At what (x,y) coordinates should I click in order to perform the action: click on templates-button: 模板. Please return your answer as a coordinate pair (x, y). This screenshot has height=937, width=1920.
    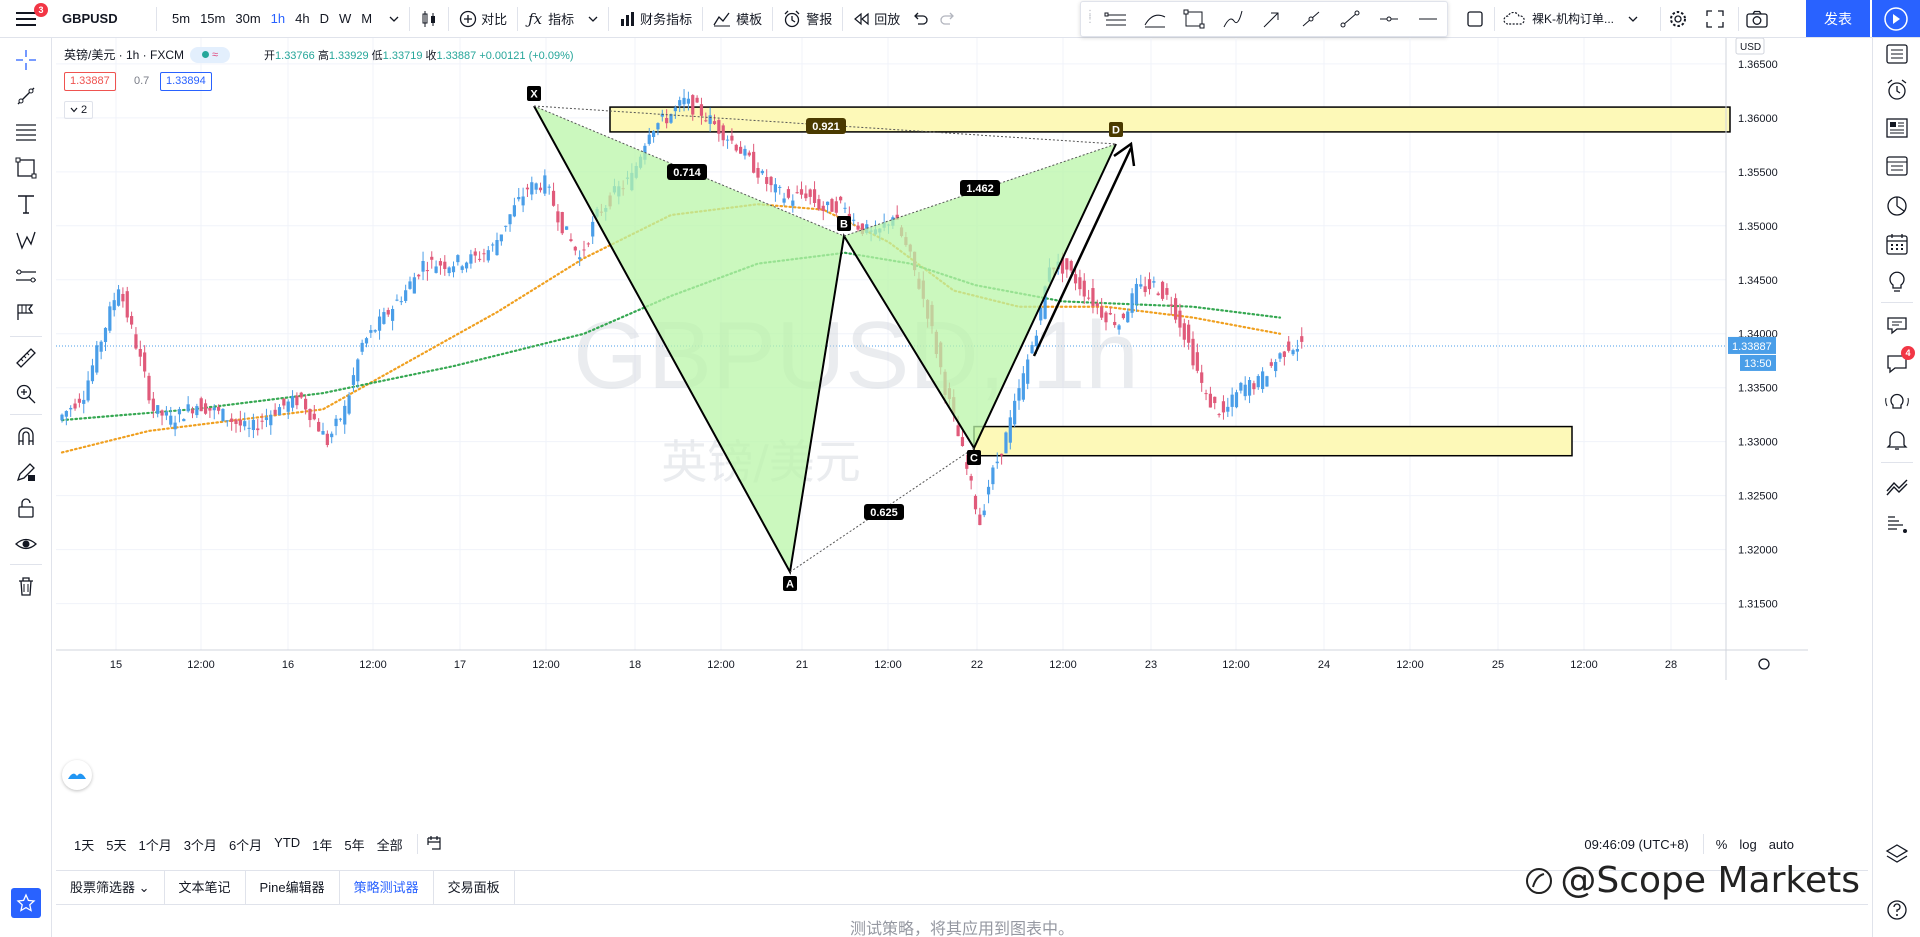
    Looking at the image, I should click on (737, 19).